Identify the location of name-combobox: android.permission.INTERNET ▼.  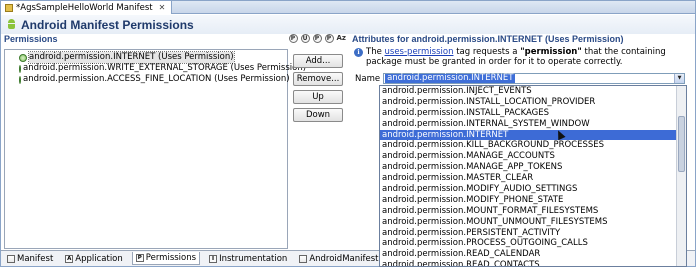
(534, 78).